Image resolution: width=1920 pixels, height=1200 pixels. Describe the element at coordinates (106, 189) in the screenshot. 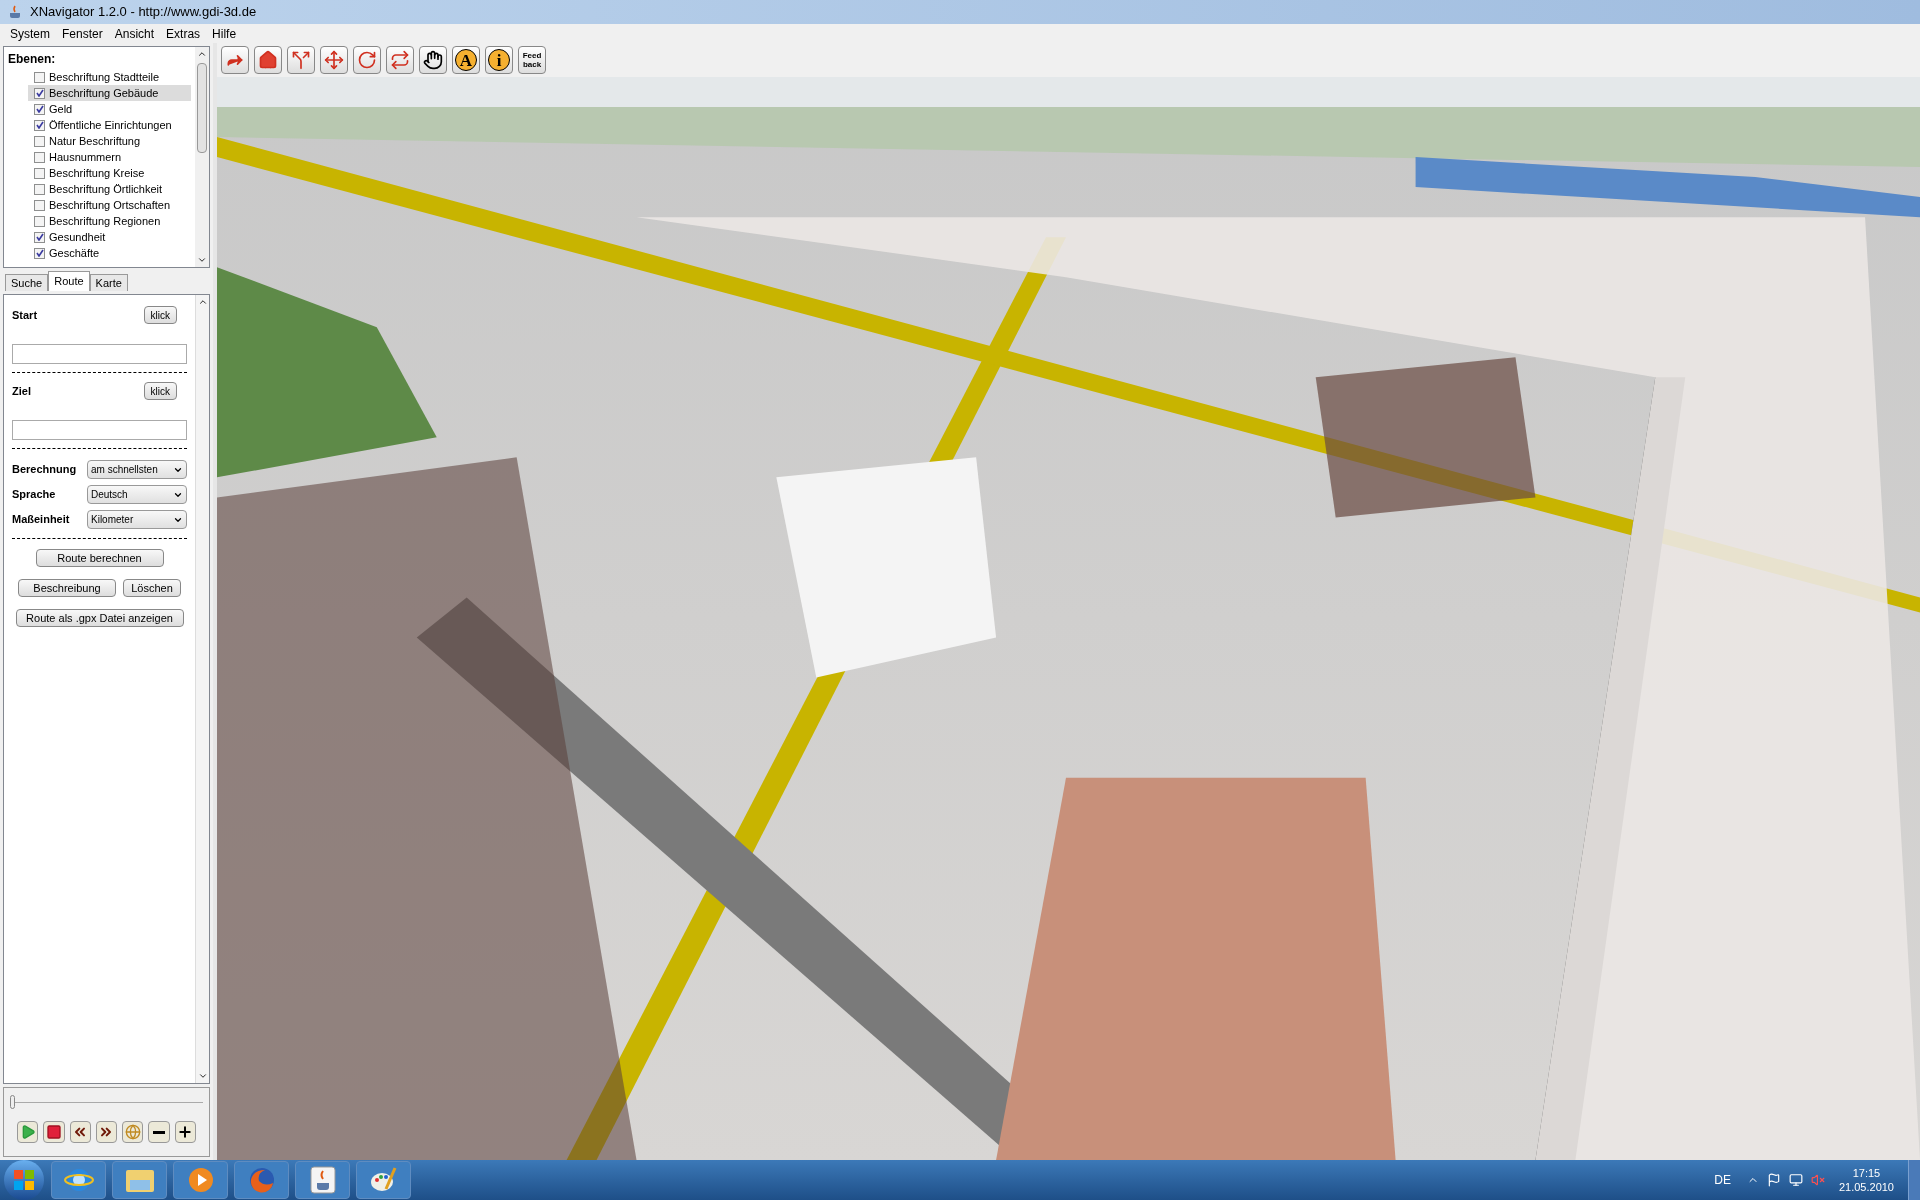

I see `layer-label: Beschriftung Örtlichkeit` at that location.